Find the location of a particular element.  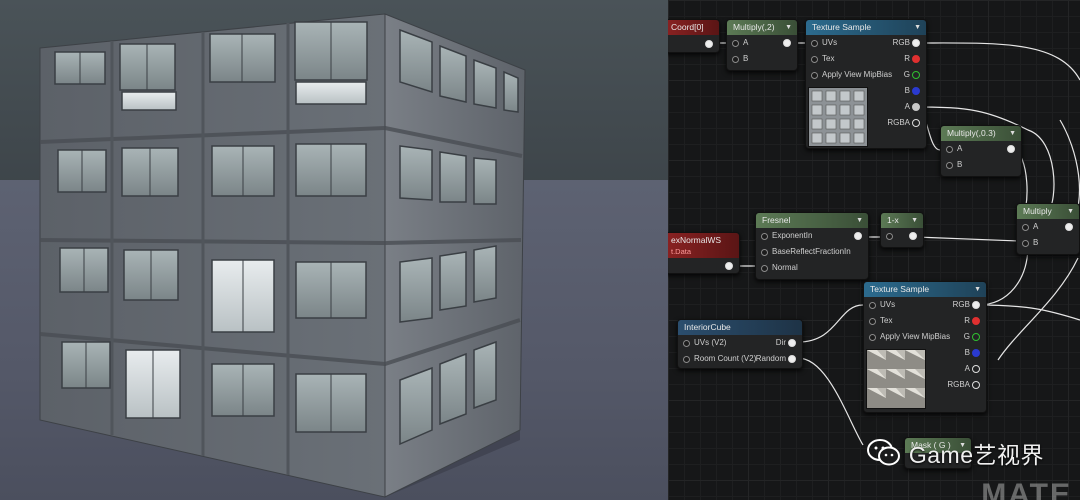

texsample1-b-label: B is located at coordinates (907, 90).